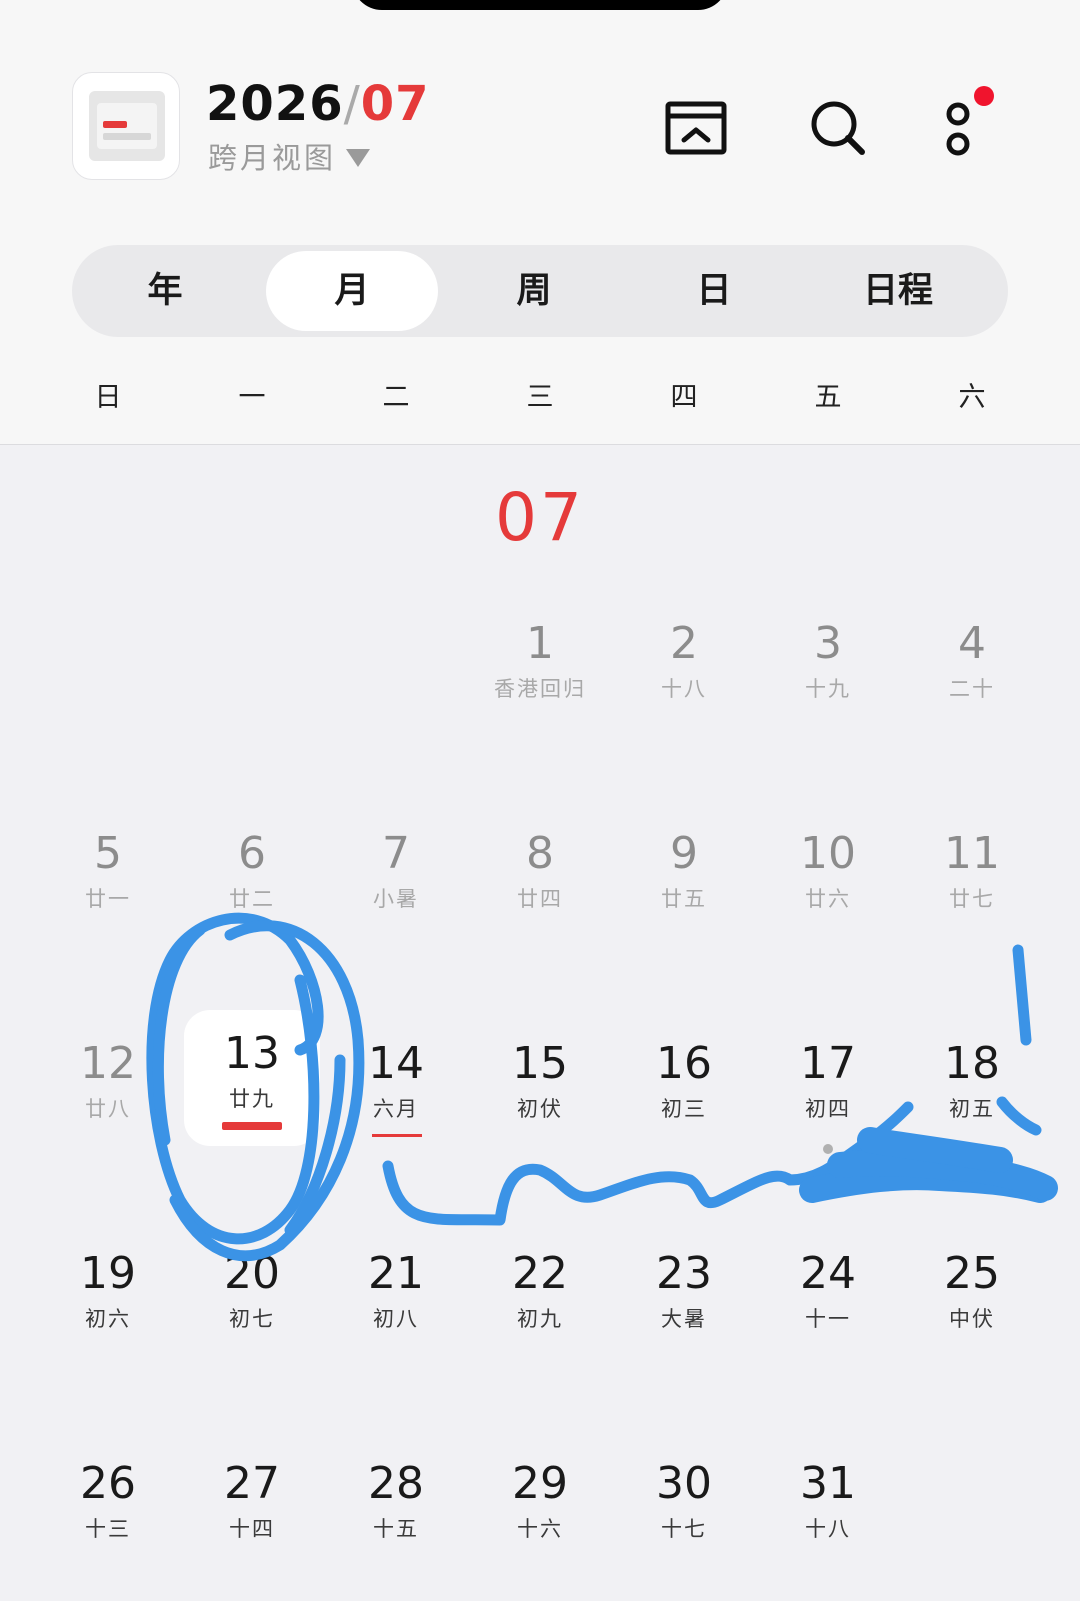 The width and height of the screenshot is (1080, 1601). I want to click on day-number: 30, so click(684, 1483).